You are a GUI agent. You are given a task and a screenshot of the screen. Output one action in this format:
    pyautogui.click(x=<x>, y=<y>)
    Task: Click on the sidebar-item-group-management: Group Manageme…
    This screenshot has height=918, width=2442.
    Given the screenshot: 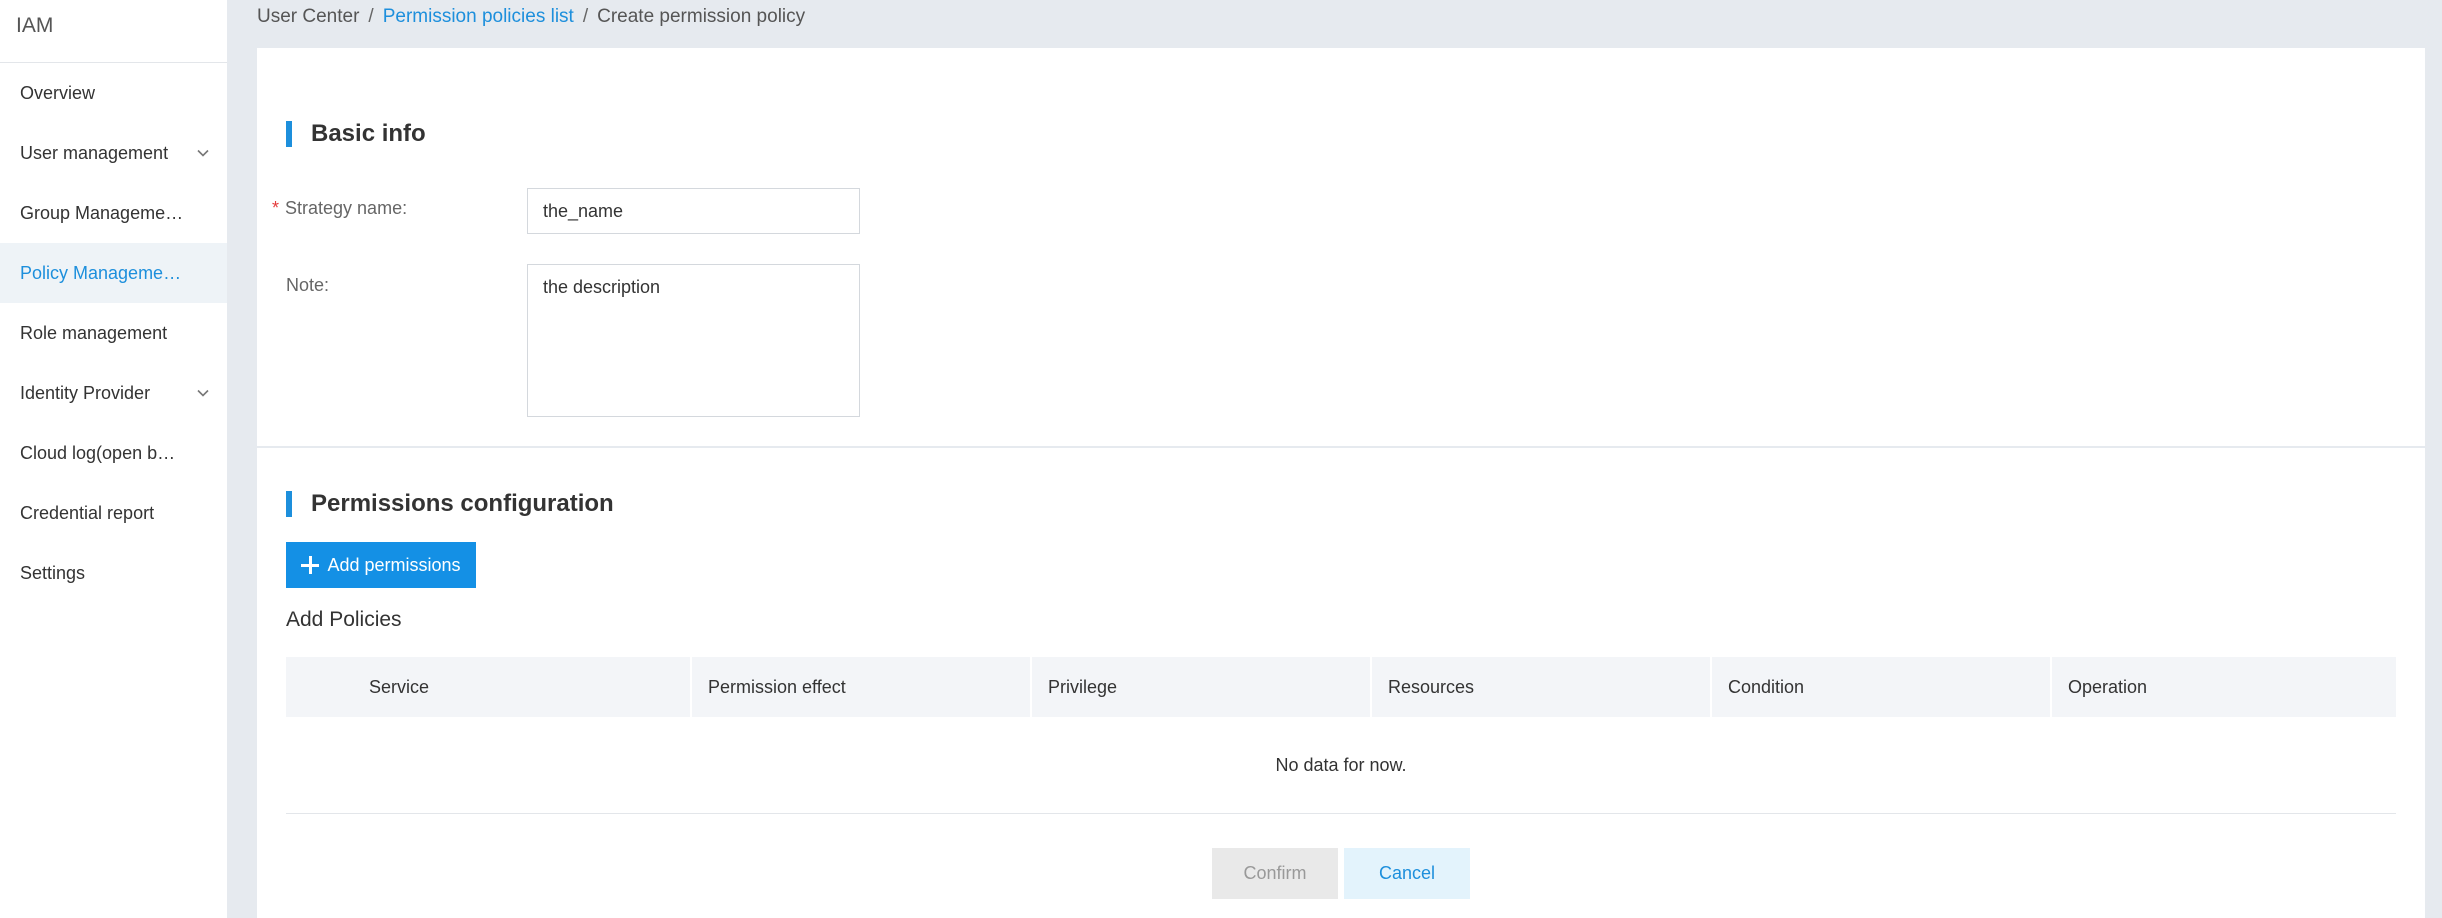 What is the action you would take?
    pyautogui.click(x=113, y=213)
    